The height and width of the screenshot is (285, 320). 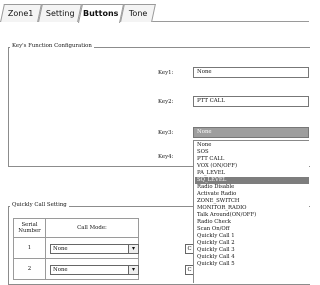 What do you see at coordinates (252, 229) in the screenshot?
I see `dropdown-option: Scan On/Off` at bounding box center [252, 229].